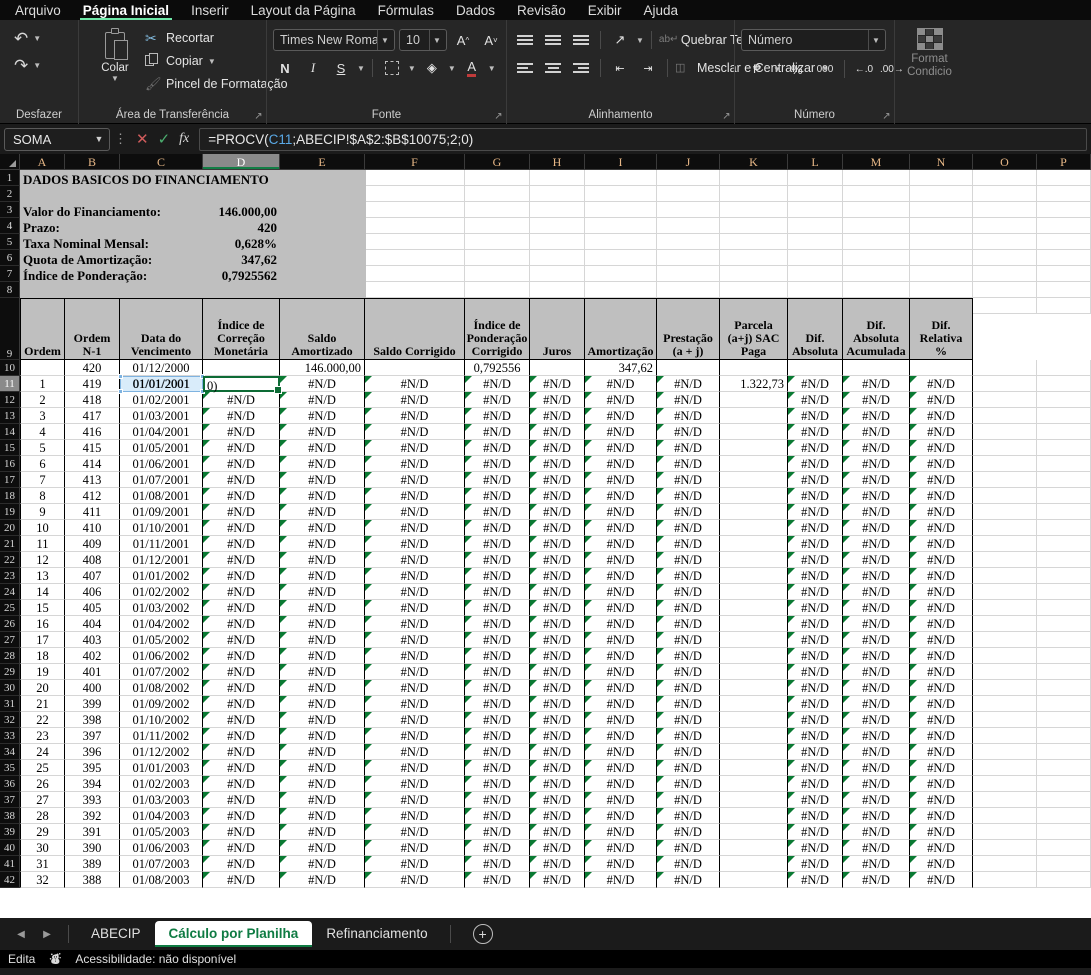 The image size is (1091, 975). Describe the element at coordinates (621, 162) in the screenshot. I see `column-header-I: I` at that location.